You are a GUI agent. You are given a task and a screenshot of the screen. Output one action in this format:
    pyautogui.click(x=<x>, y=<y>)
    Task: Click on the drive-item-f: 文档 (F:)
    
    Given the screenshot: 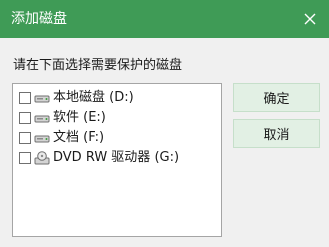 What is the action you would take?
    pyautogui.click(x=61, y=138)
    